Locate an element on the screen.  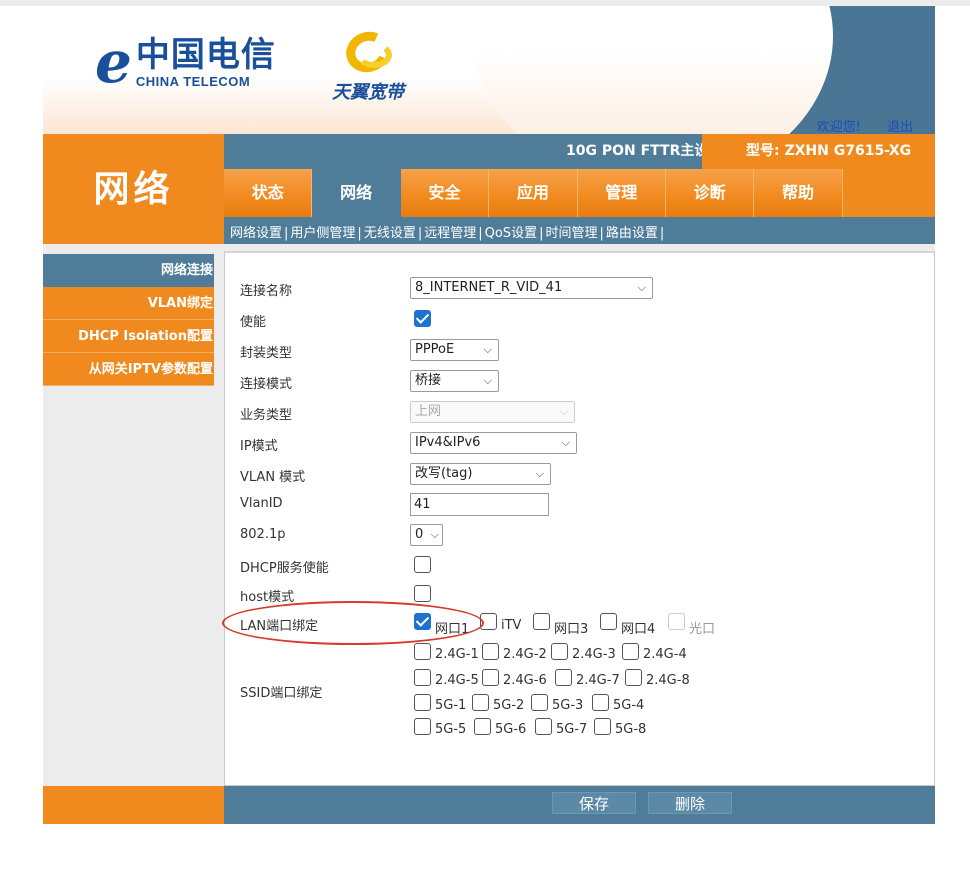
ssid-label-0-3: 2.4G-4 is located at coordinates (665, 654).